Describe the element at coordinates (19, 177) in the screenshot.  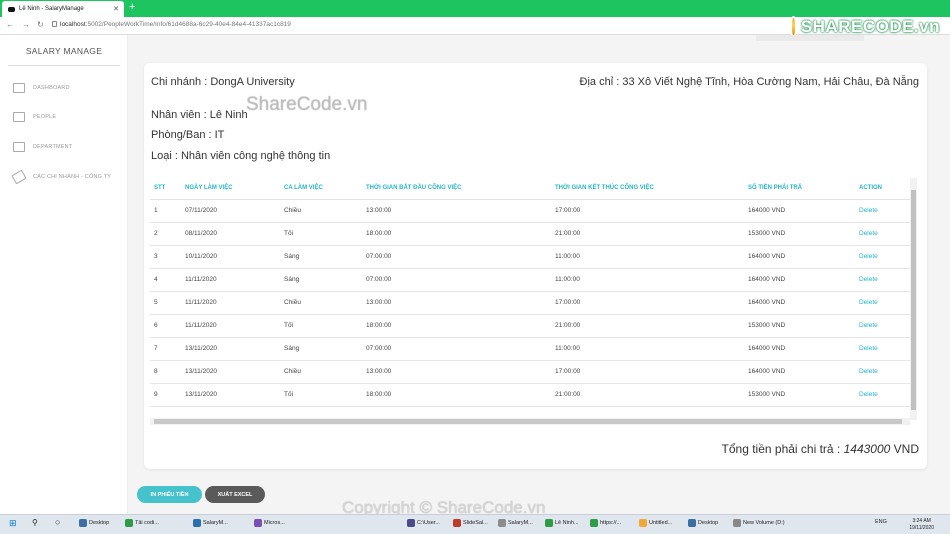
I see `rocket-icon` at that location.